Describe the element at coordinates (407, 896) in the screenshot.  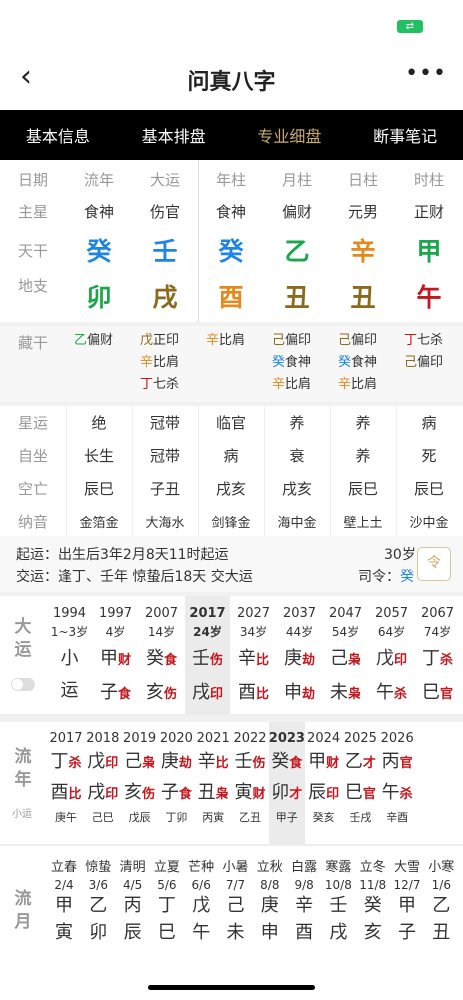
I see `liuyue-item: 大雪 12/7 甲子` at that location.